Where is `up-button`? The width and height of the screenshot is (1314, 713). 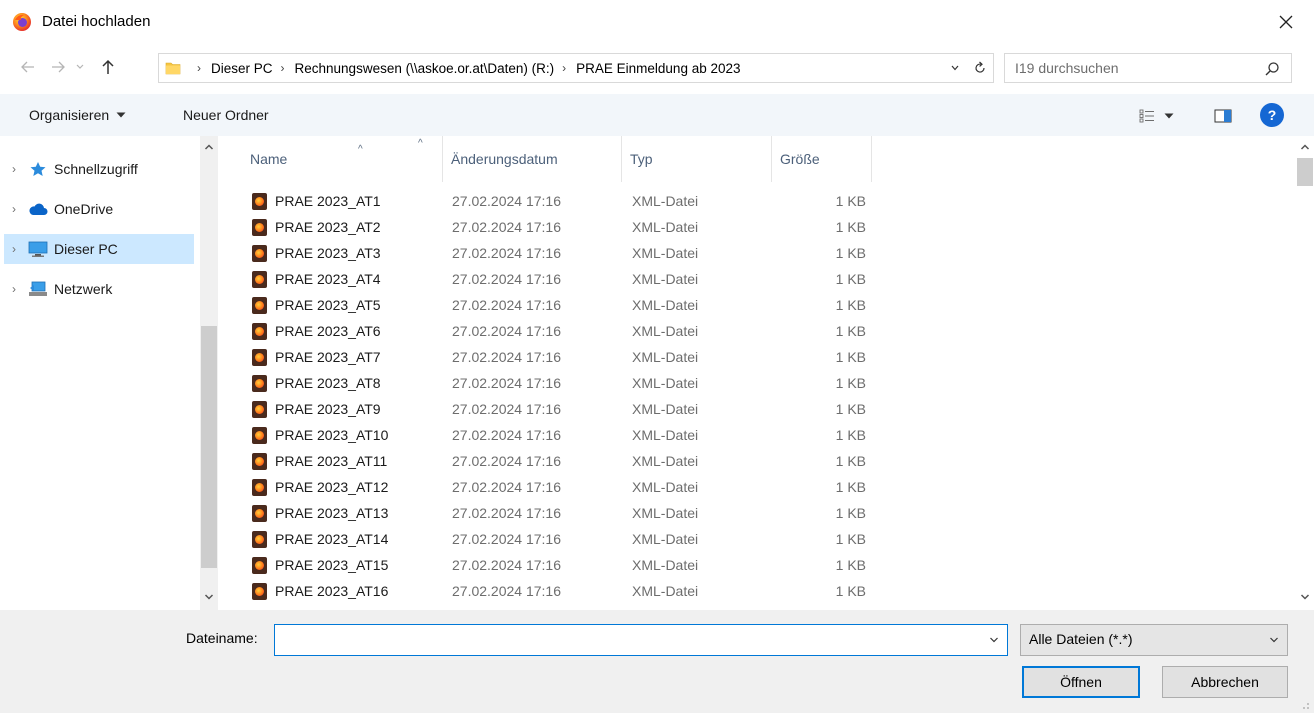 up-button is located at coordinates (108, 67).